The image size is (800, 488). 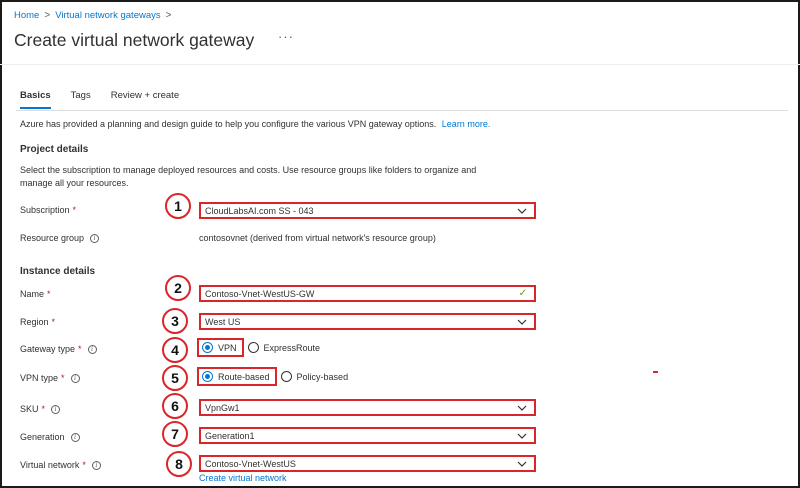 I want to click on generation-dropdown: Generation1, so click(x=367, y=435).